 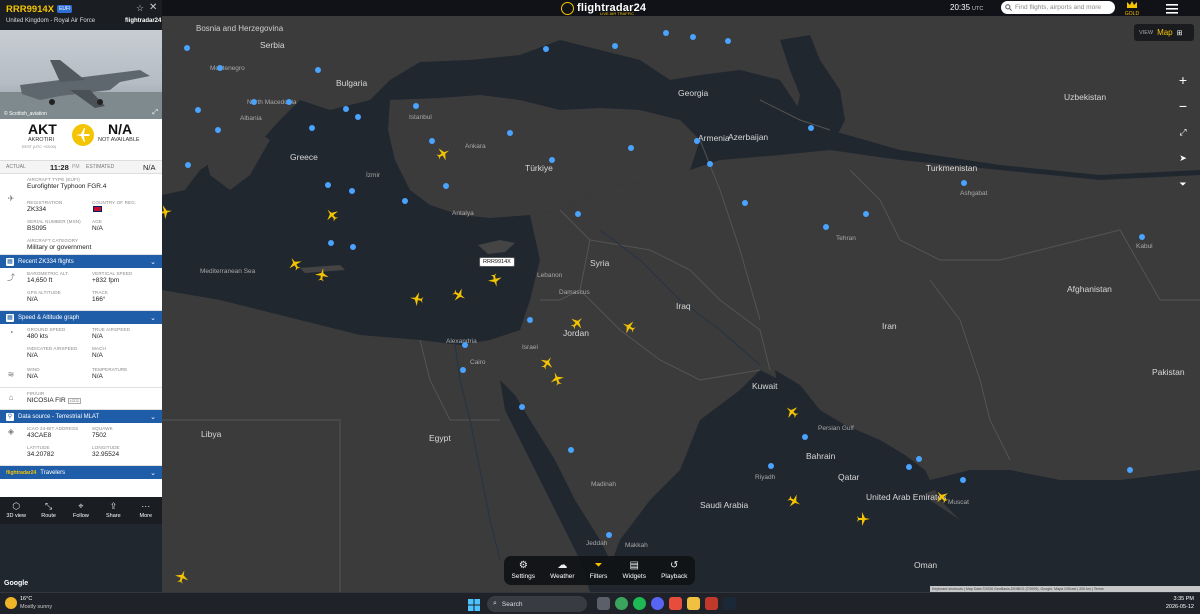 What do you see at coordinates (41, 454) in the screenshot?
I see `lat-value: 34.20782` at bounding box center [41, 454].